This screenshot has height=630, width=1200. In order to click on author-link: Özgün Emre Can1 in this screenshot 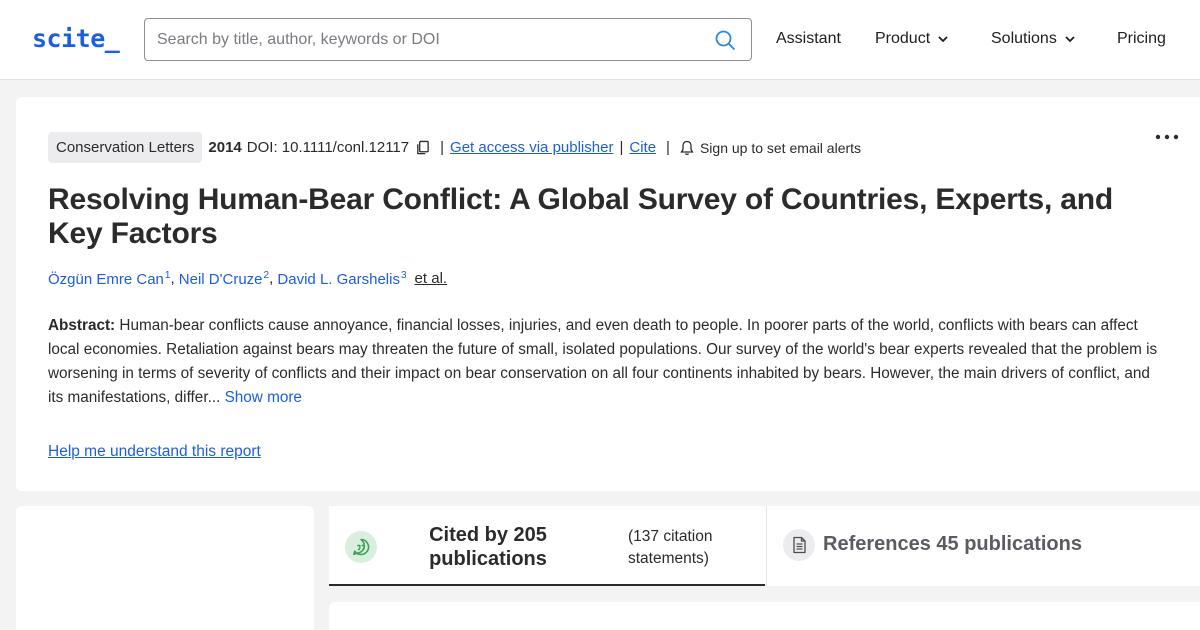, I will do `click(109, 279)`.